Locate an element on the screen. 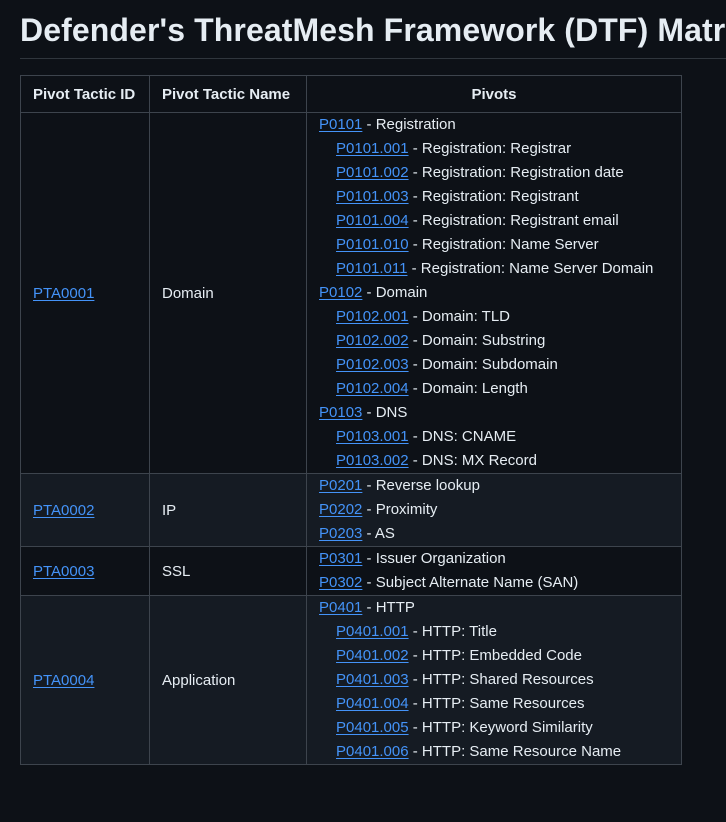 This screenshot has width=726, height=822. pivot-description: - Domain: TLD is located at coordinates (459, 316).